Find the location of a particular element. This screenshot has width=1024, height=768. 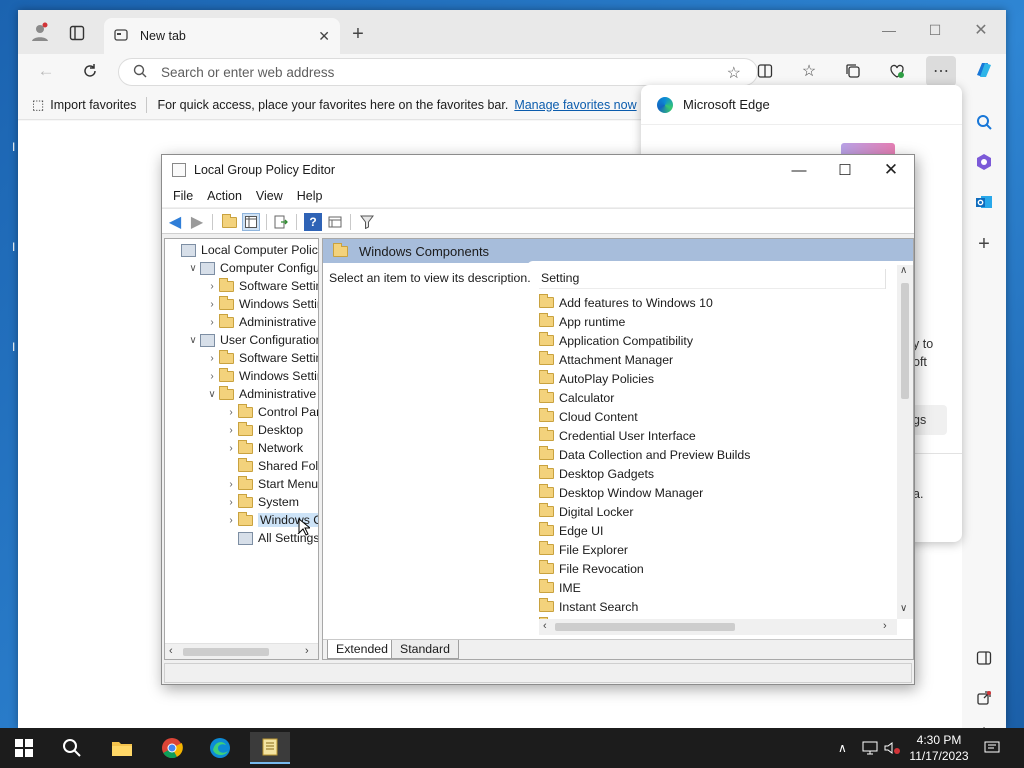

new-tab-plus-icon: + is located at coordinates (358, 34).